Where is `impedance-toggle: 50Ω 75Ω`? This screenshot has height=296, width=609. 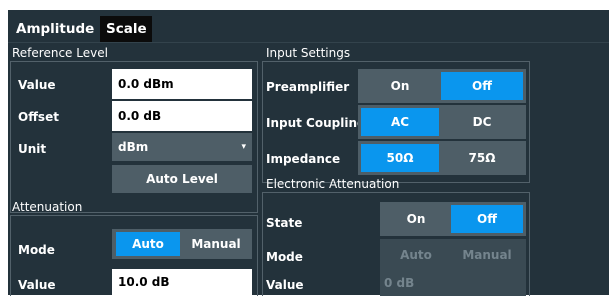 impedance-toggle: 50Ω 75Ω is located at coordinates (442, 158).